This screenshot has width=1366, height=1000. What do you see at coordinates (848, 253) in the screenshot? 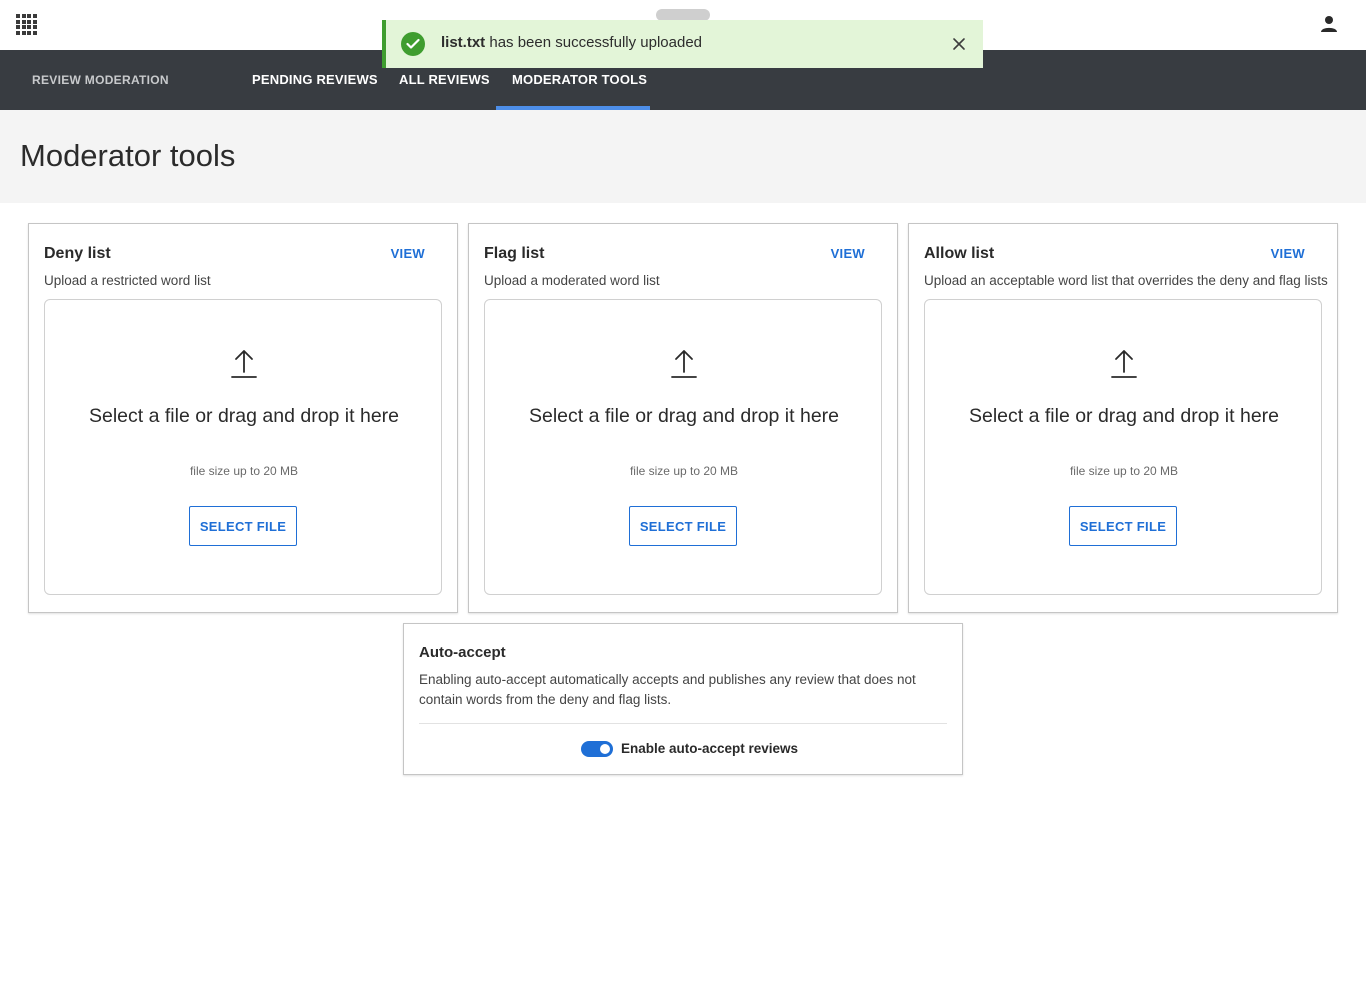
I see `view-flag-list-link: VIEW` at bounding box center [848, 253].